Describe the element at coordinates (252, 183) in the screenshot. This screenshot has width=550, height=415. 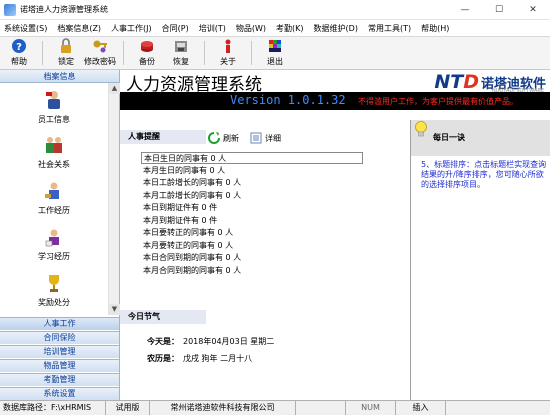
I see `reminder-item: 本日工龄增长的同事有 0 人` at that location.